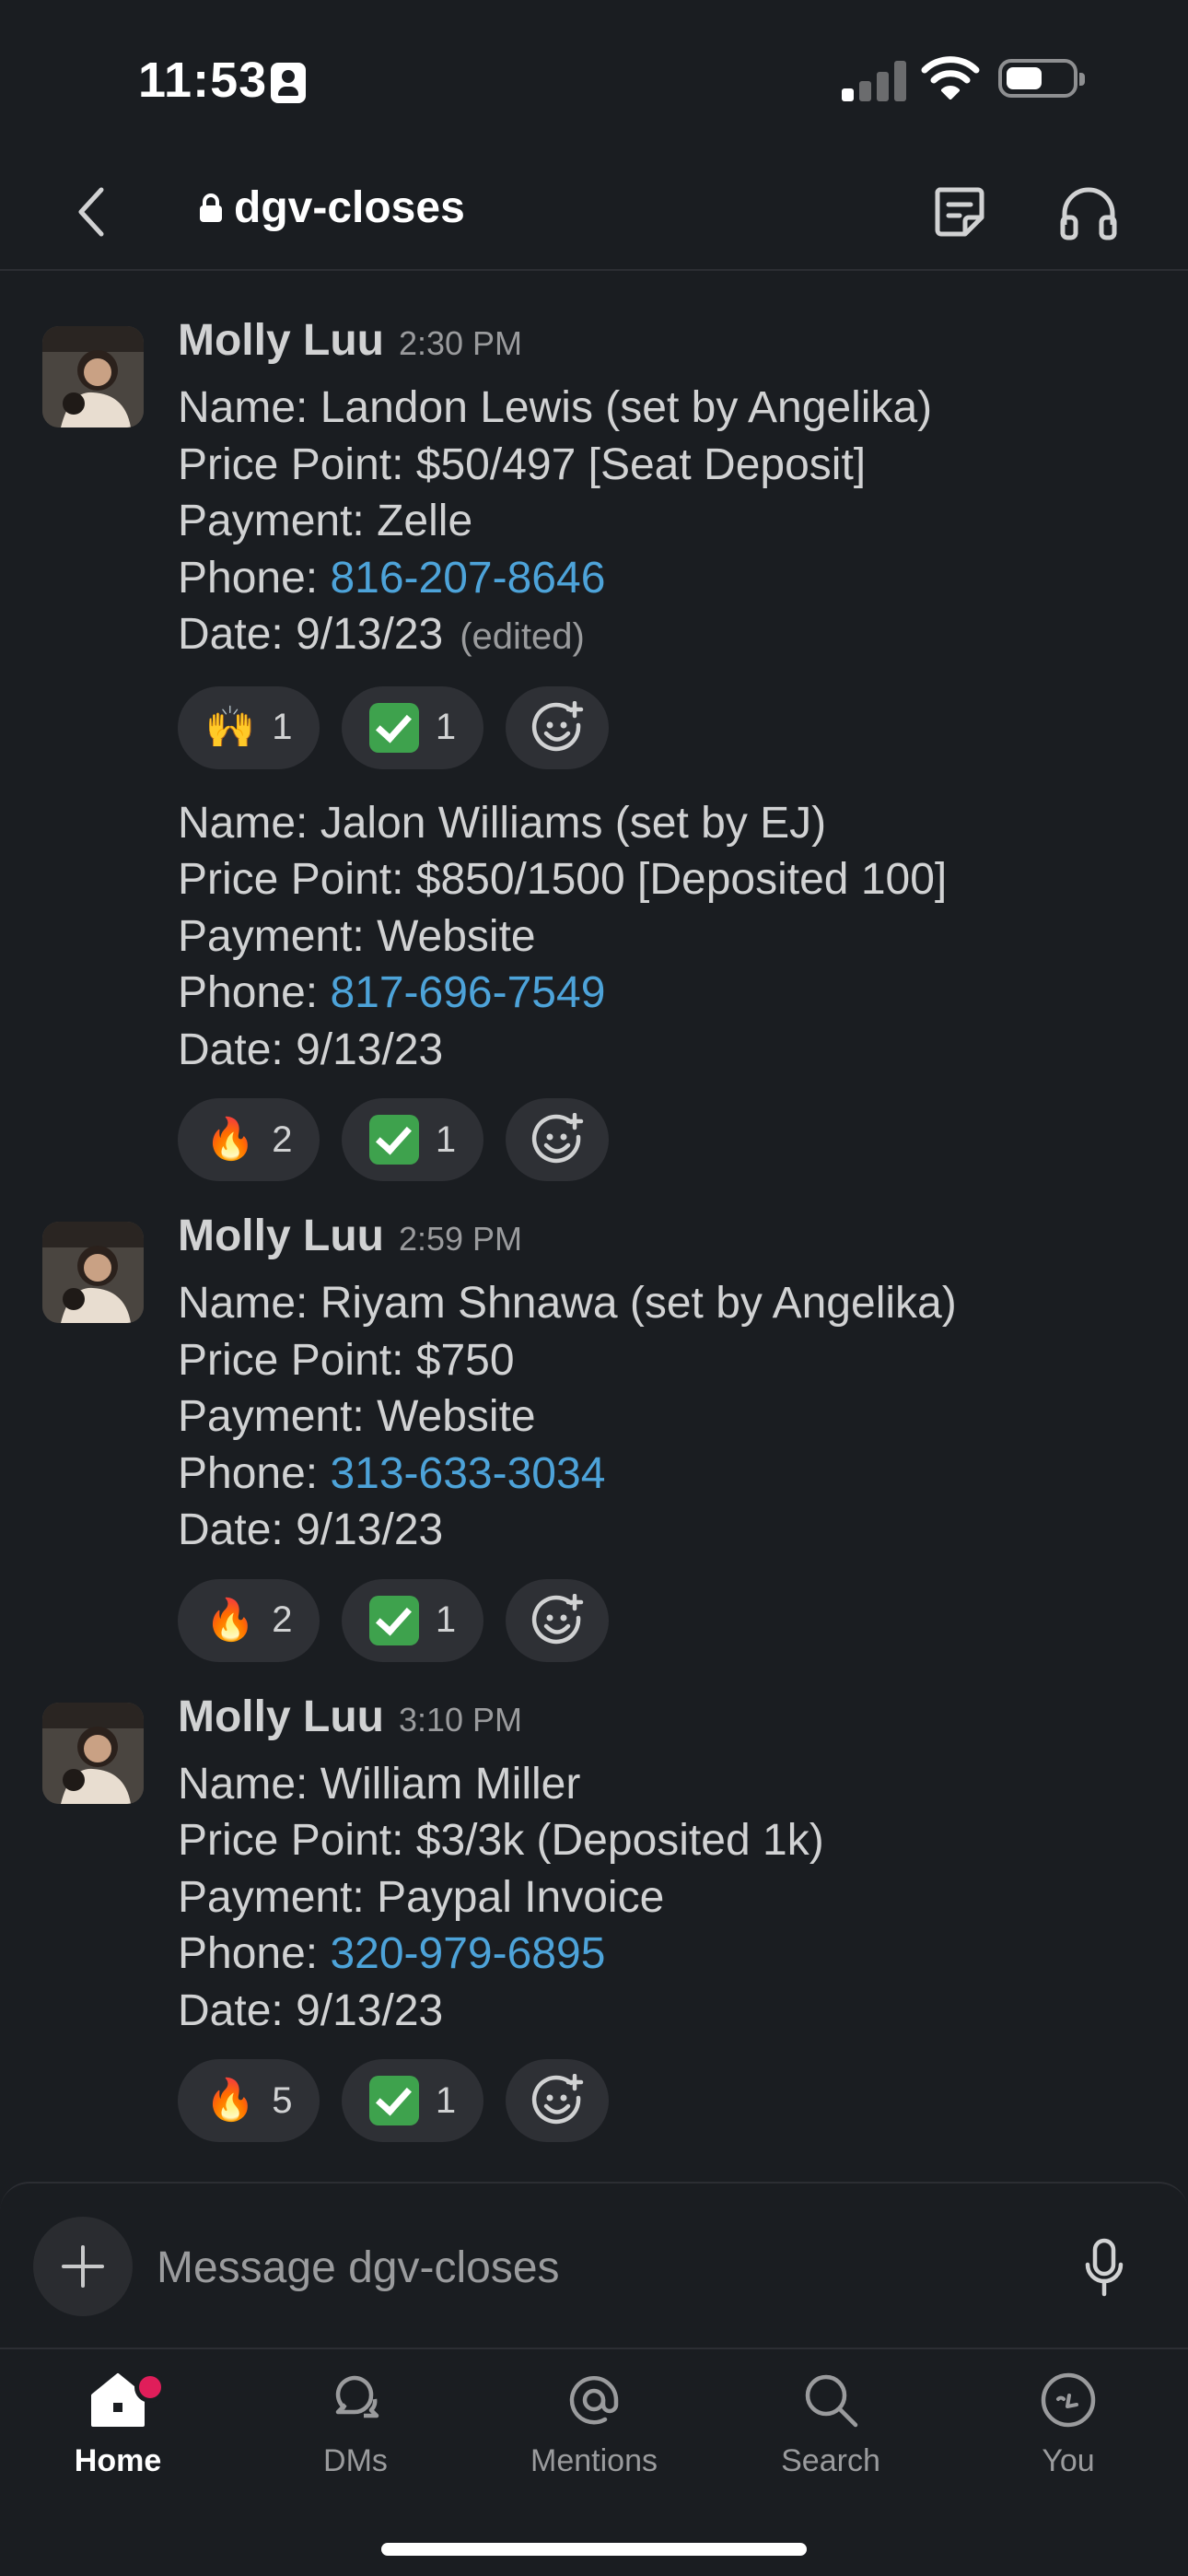  Describe the element at coordinates (683, 636) in the screenshot. I see `date-line: Date: 9/13/23 (edited)` at that location.